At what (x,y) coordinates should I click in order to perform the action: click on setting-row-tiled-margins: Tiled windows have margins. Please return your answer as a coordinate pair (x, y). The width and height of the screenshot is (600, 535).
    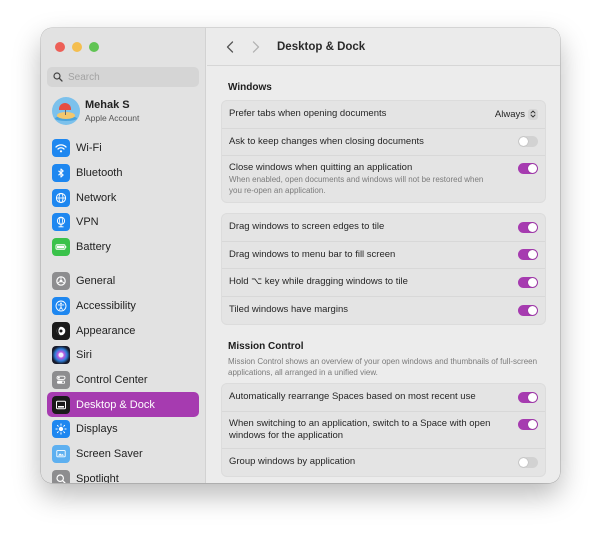
    Looking at the image, I should click on (383, 311).